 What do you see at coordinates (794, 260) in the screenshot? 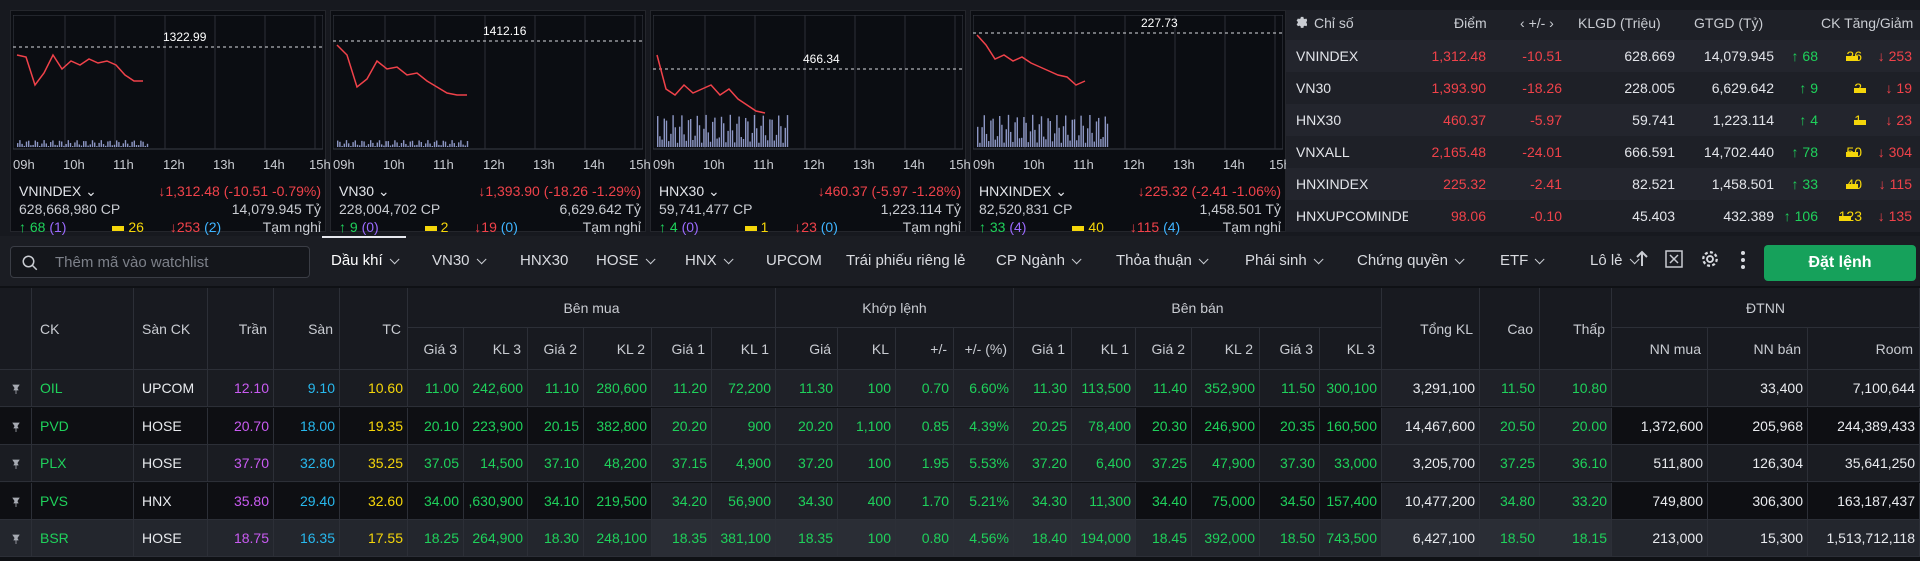
I see `tab-5: UPCOM` at bounding box center [794, 260].